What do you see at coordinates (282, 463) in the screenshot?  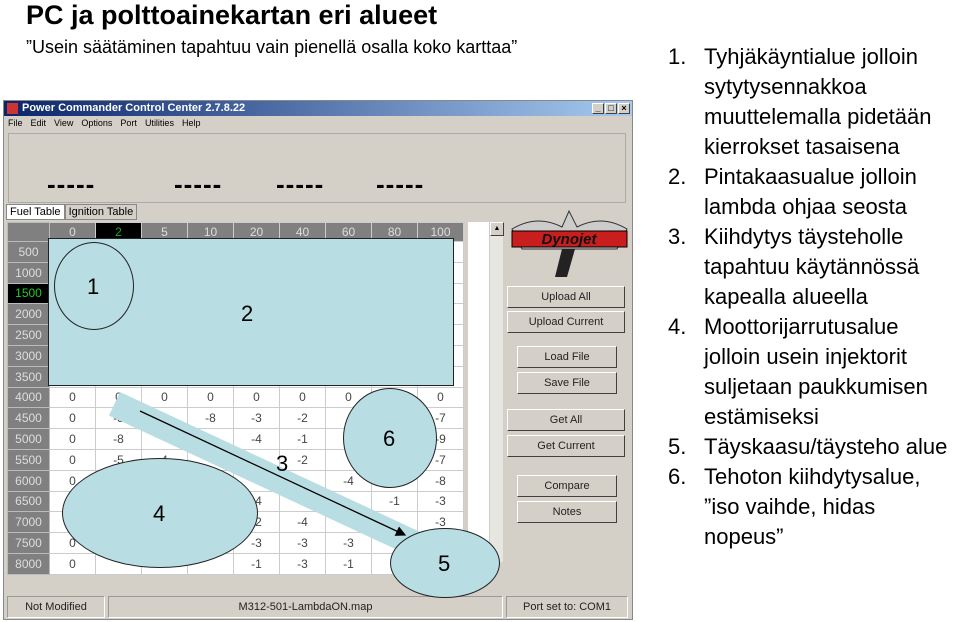 I see `region-label-3: 3` at bounding box center [282, 463].